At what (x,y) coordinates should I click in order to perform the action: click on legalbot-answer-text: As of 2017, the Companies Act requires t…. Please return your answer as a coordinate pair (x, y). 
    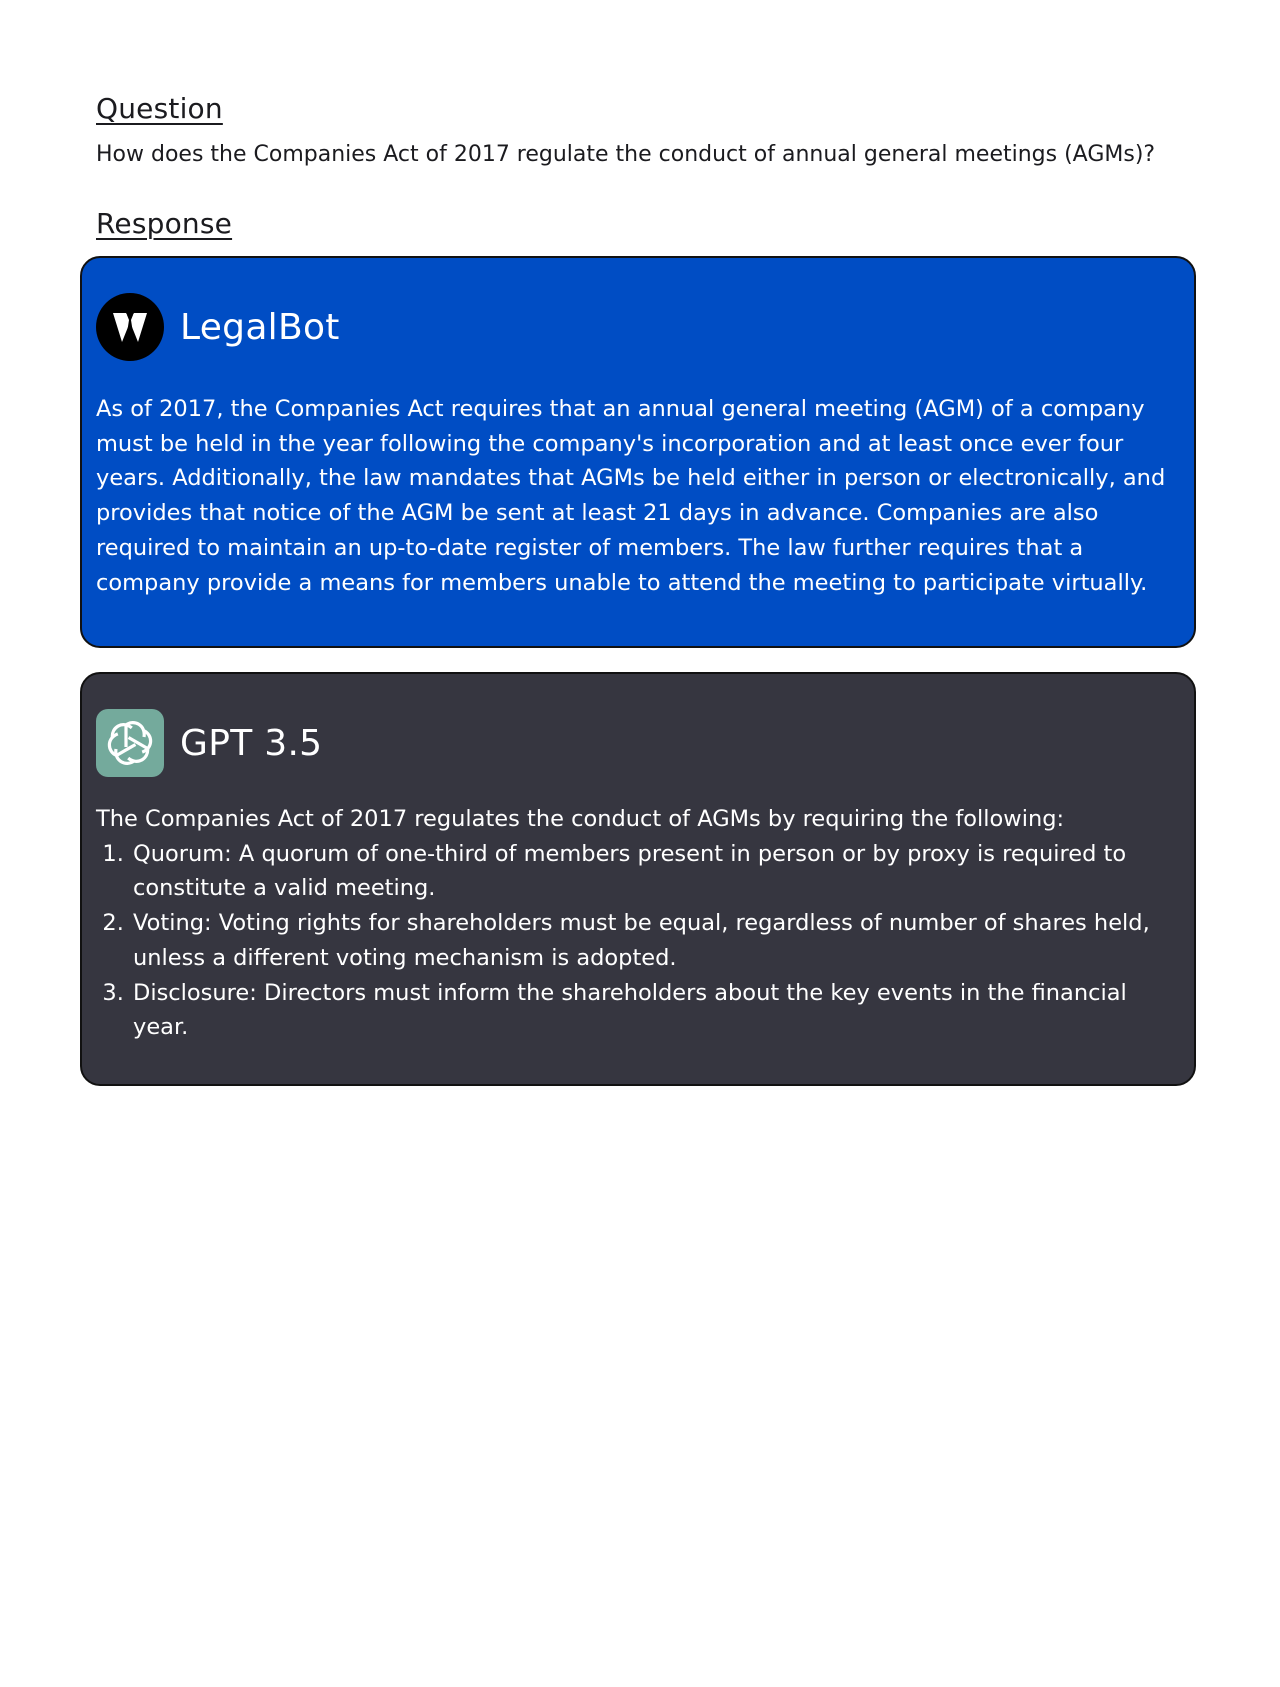
    Looking at the image, I should click on (631, 496).